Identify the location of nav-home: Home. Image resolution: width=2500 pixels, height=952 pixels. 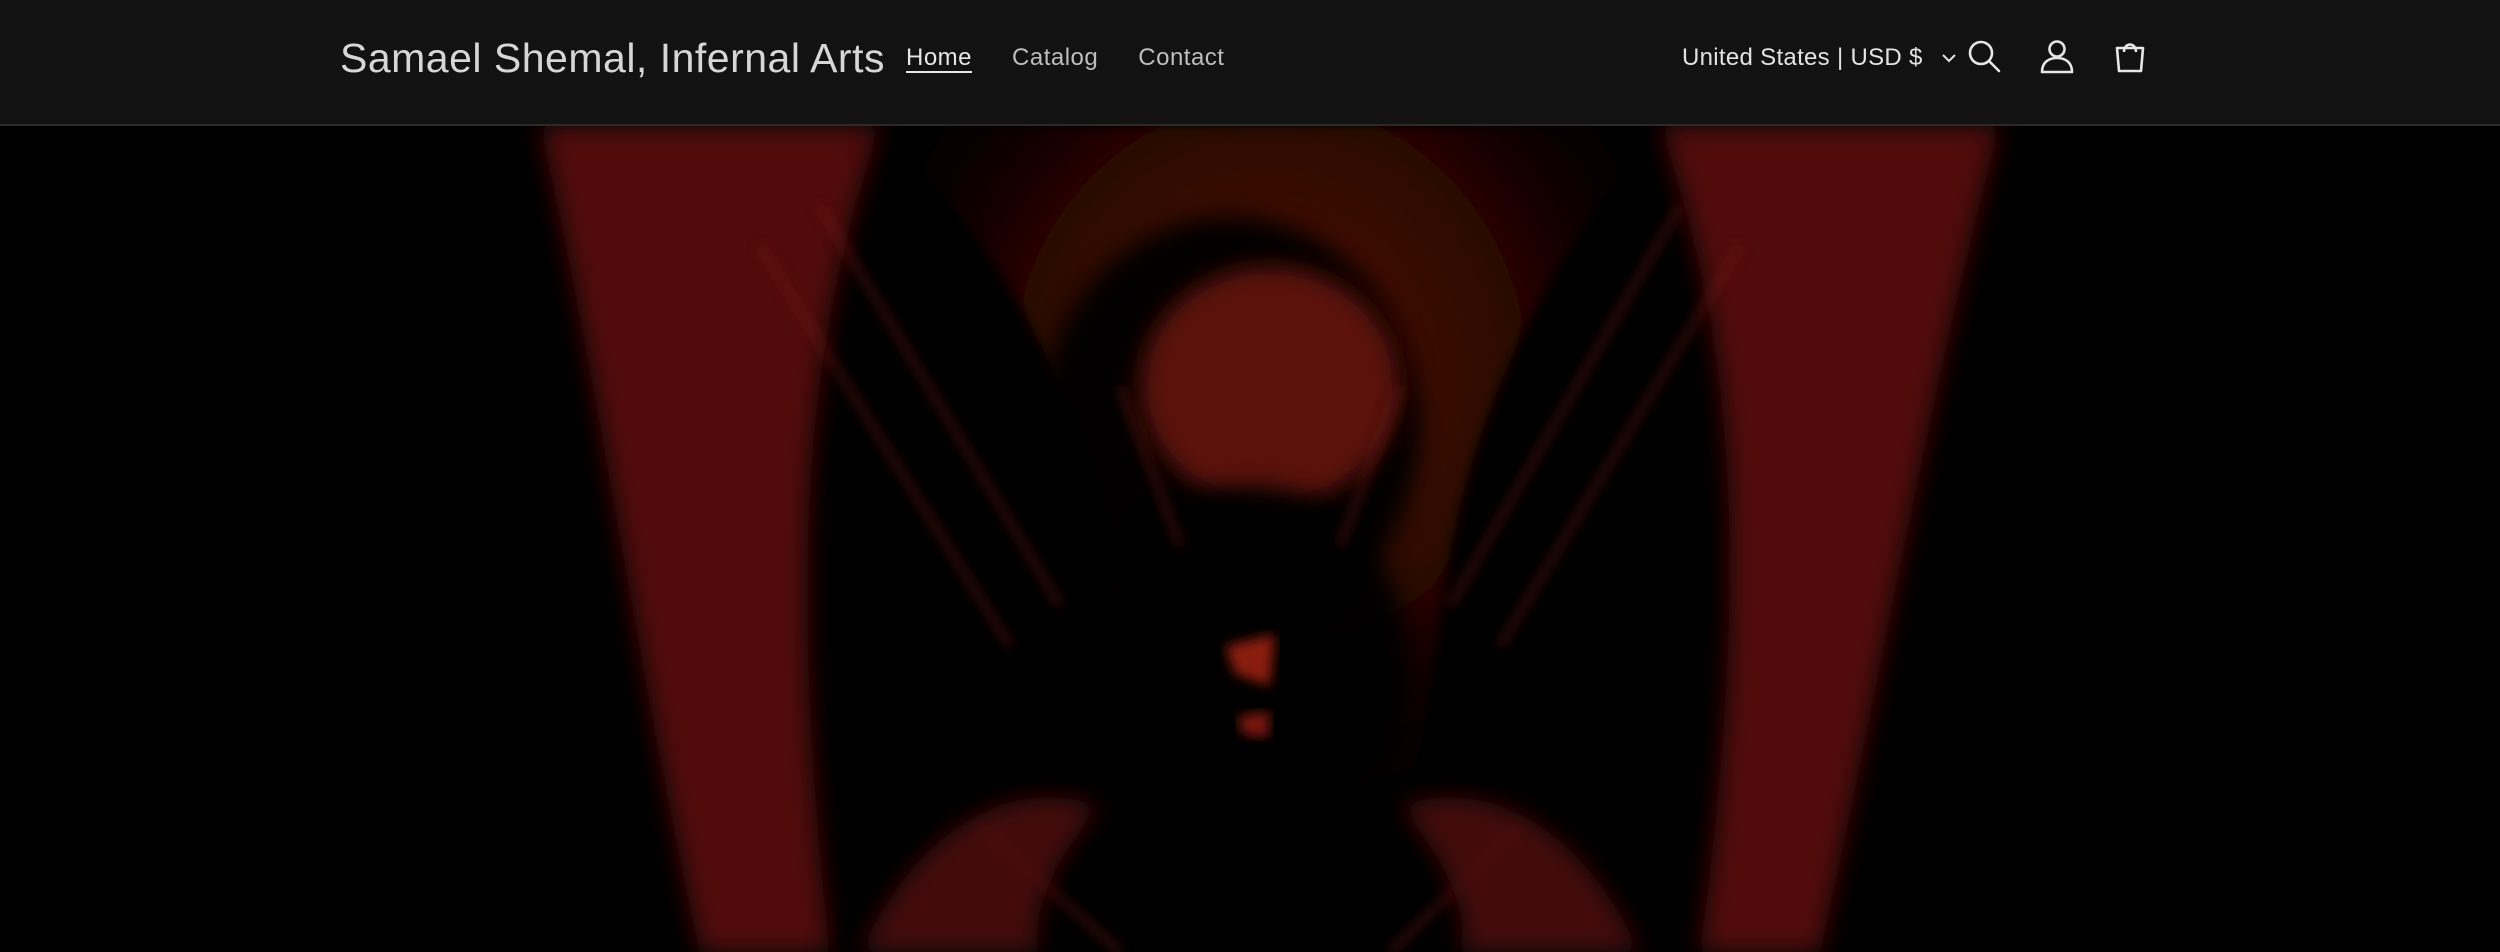
(939, 58).